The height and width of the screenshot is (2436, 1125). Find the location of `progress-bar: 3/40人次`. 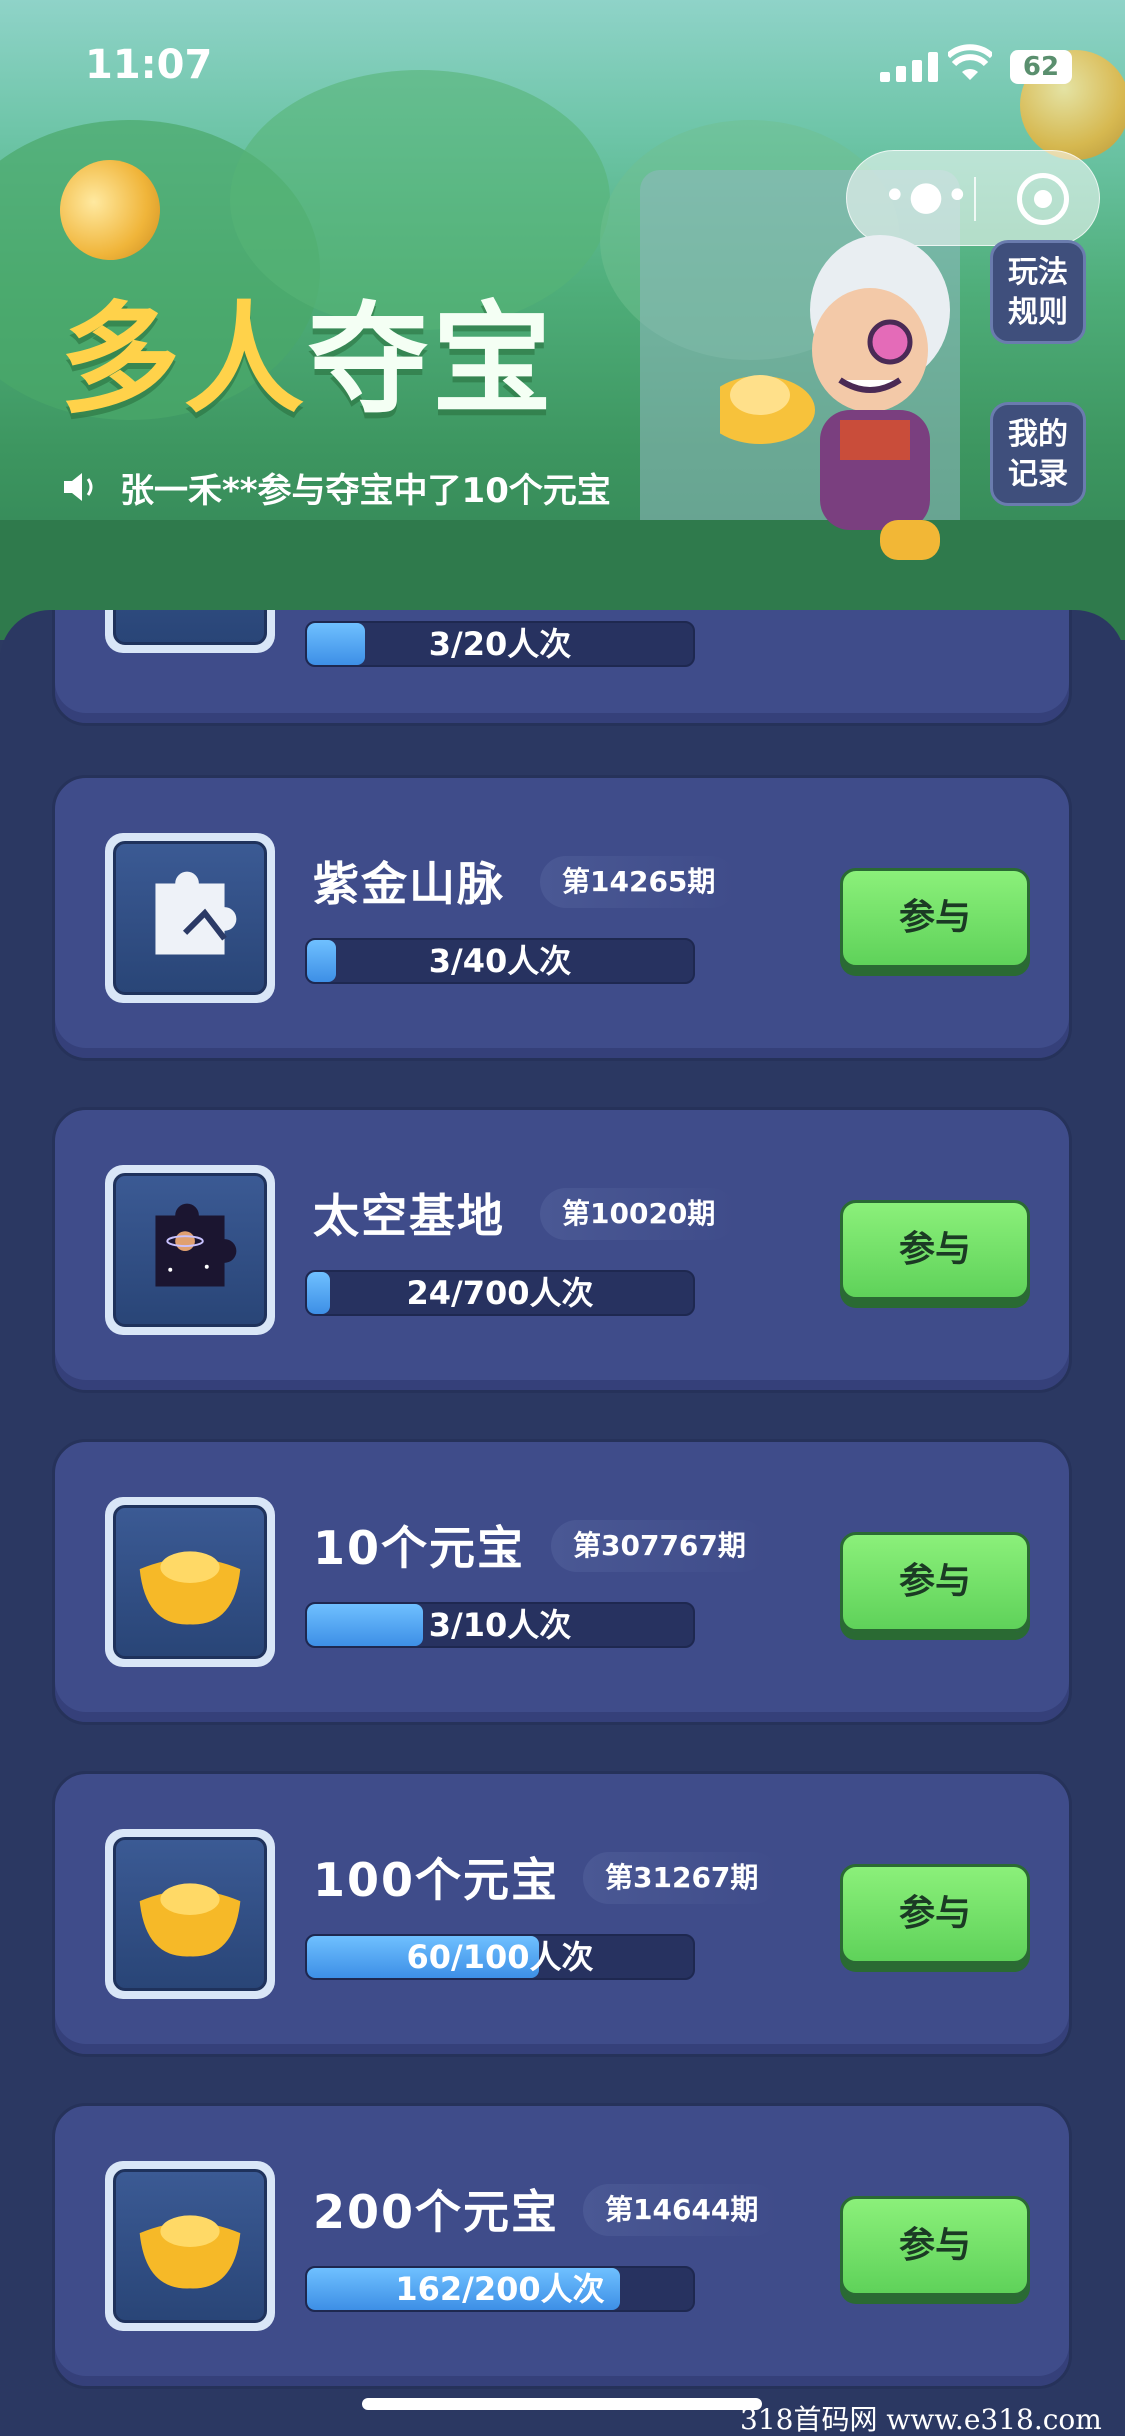

progress-bar: 3/40人次 is located at coordinates (500, 961).